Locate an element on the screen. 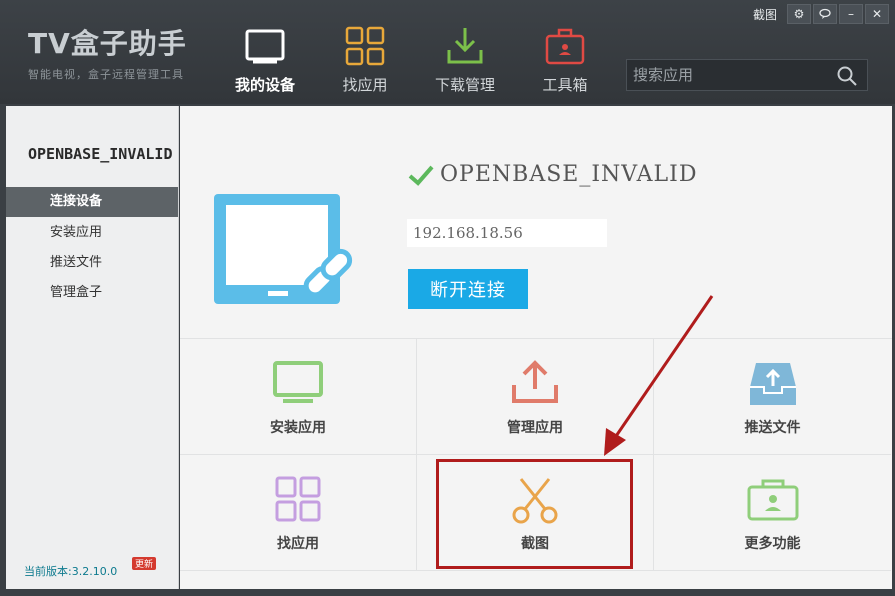  ip-address-field is located at coordinates (507, 233).